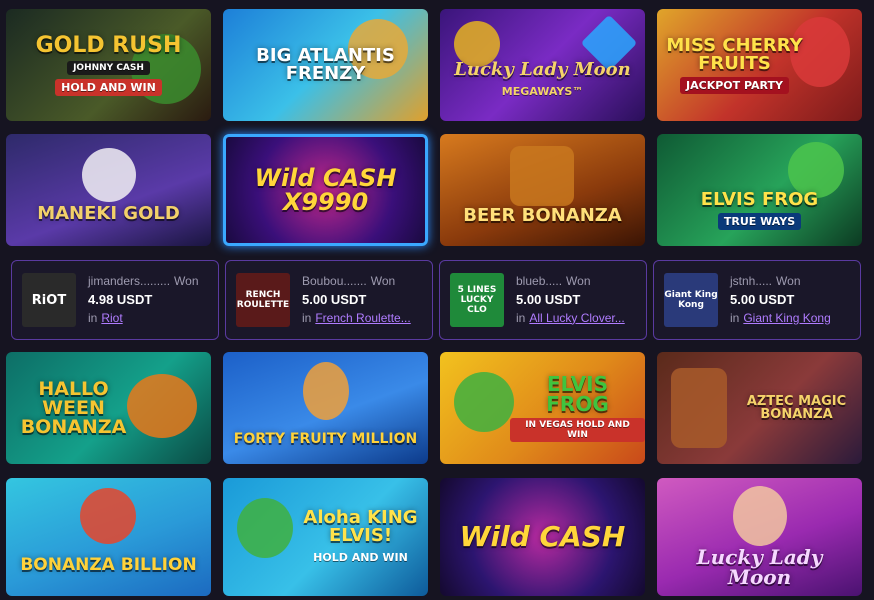  Describe the element at coordinates (477, 300) in the screenshot. I see `game-thumbnail: 5 LINES LUCKY CLO` at that location.